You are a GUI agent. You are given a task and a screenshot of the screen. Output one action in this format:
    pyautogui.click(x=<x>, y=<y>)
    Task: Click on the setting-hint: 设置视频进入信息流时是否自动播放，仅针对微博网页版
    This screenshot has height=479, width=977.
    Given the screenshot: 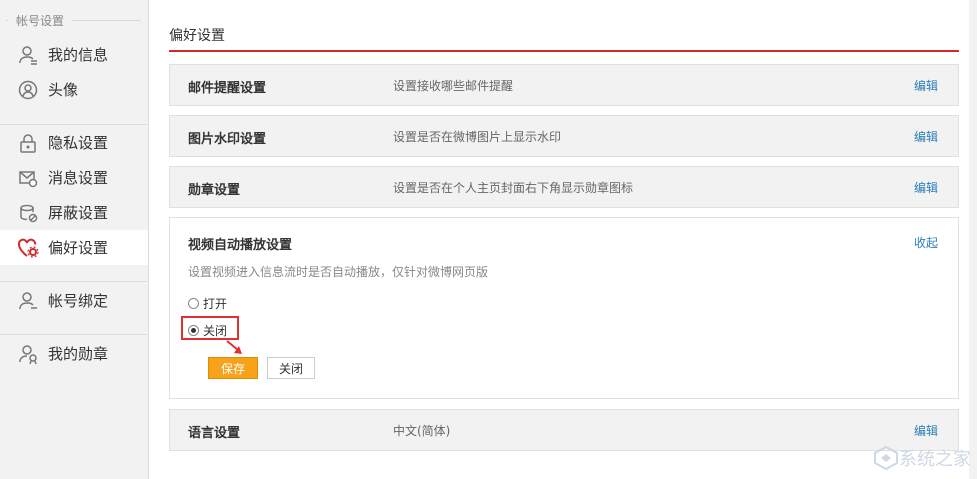 What is the action you would take?
    pyautogui.click(x=338, y=272)
    